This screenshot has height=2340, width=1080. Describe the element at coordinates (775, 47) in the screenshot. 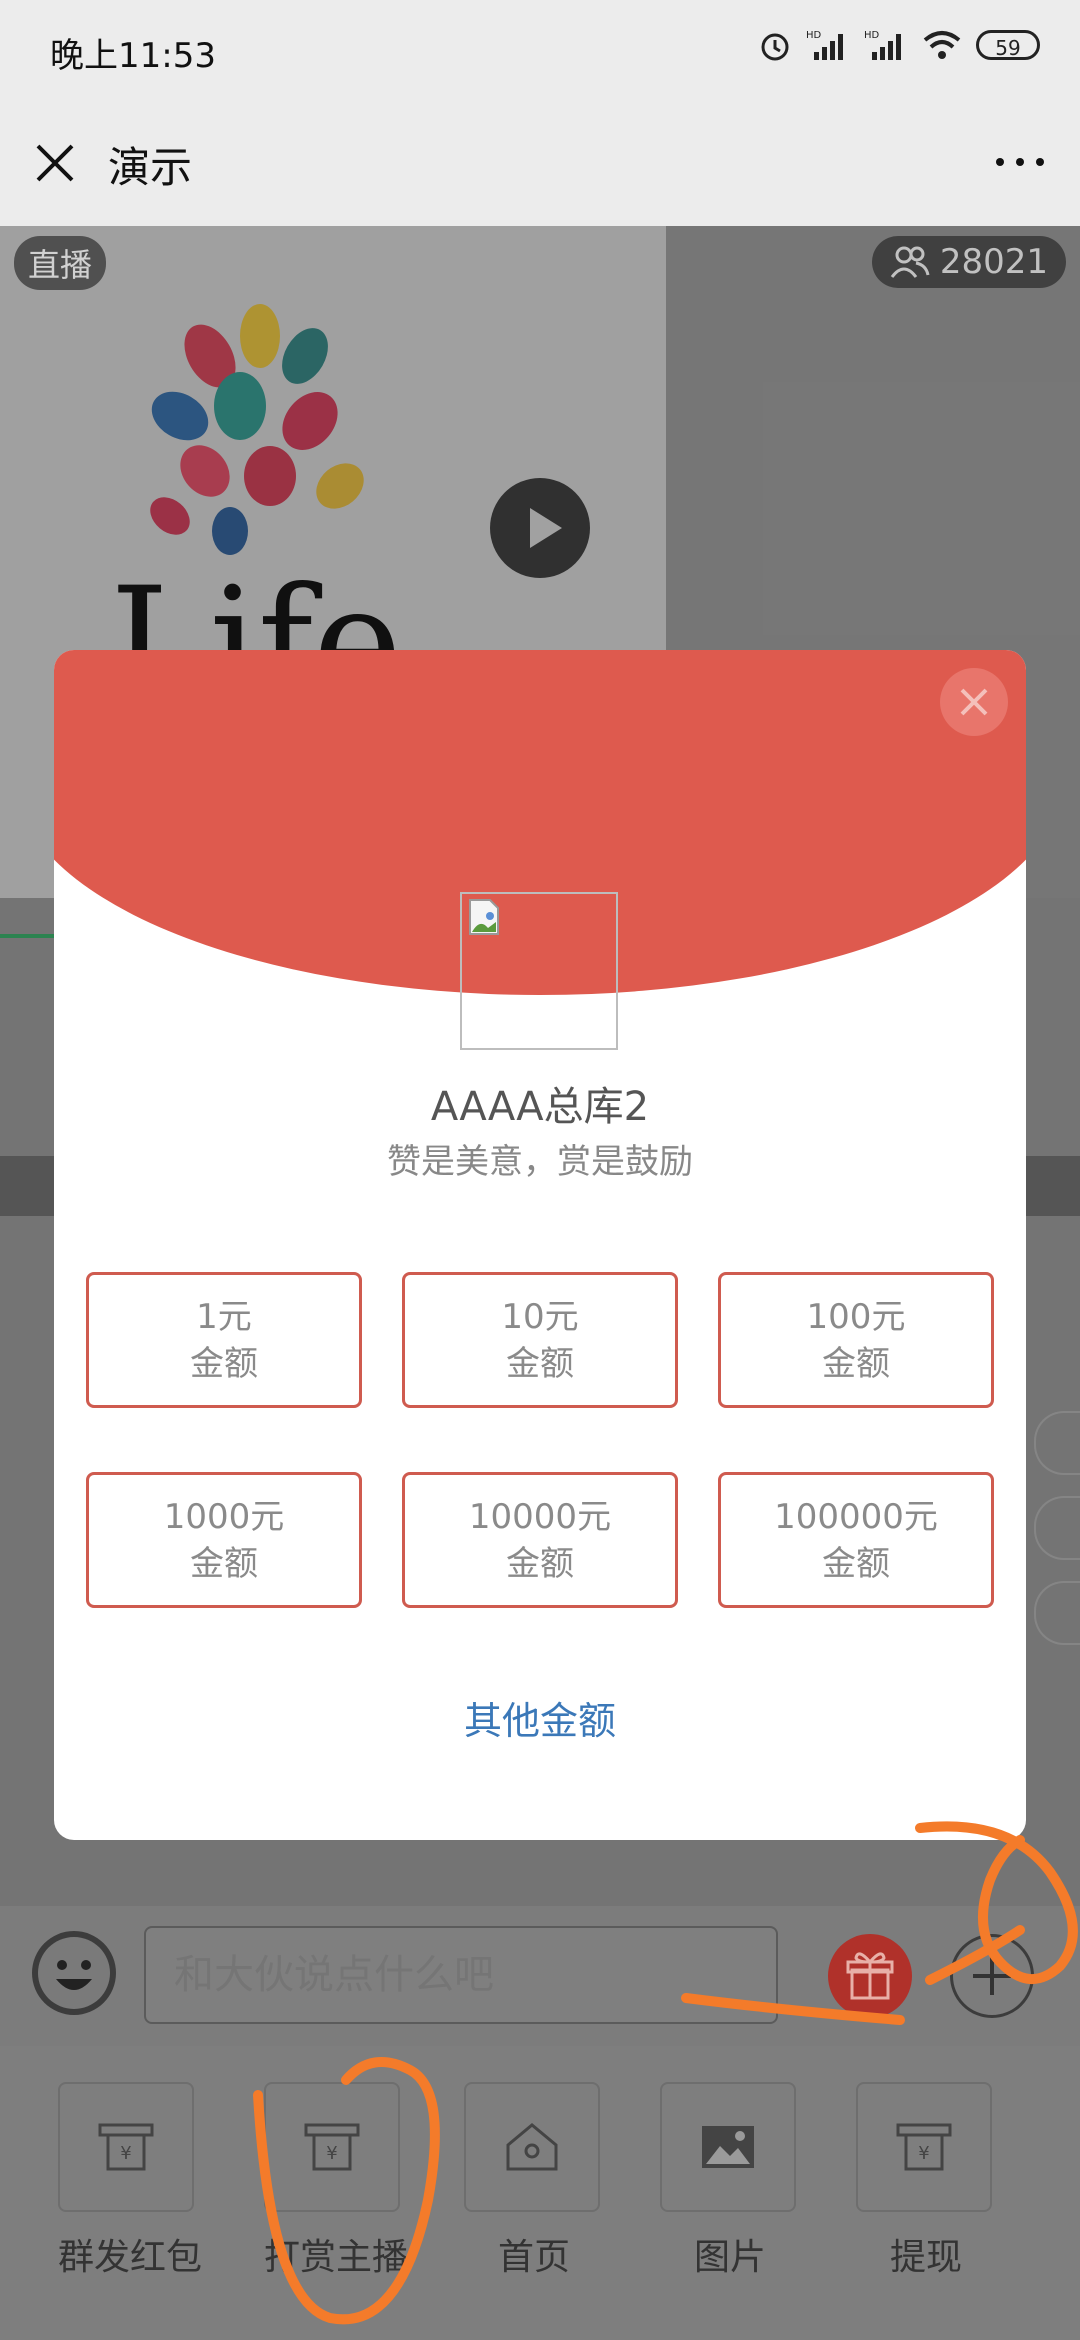

I see `alarm-icon` at that location.